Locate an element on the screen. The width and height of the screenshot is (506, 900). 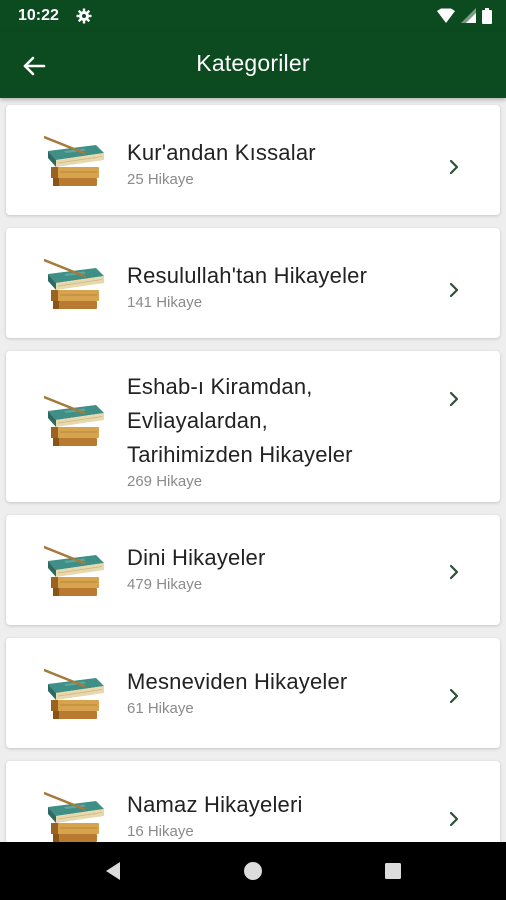
nav-home-icon is located at coordinates (253, 871).